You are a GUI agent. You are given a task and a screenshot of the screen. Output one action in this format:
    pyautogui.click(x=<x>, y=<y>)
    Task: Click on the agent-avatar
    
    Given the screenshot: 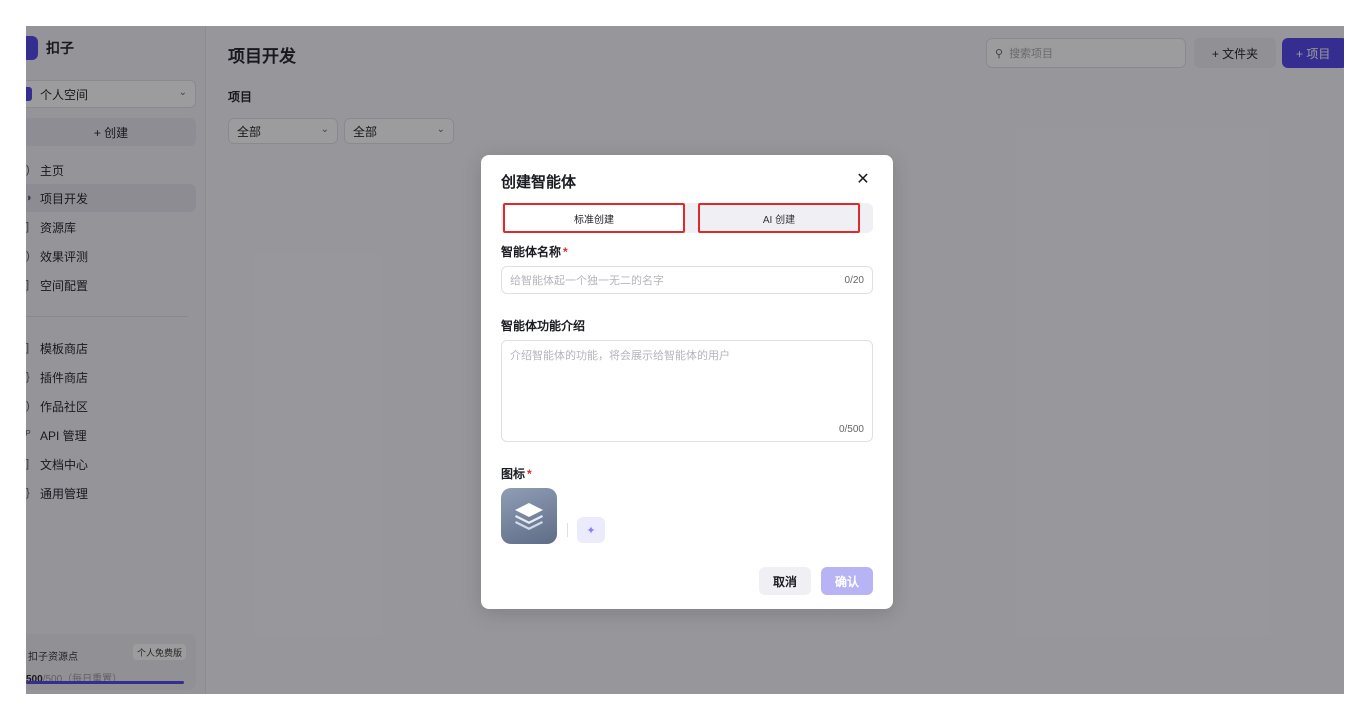 What is the action you would take?
    pyautogui.click(x=529, y=516)
    